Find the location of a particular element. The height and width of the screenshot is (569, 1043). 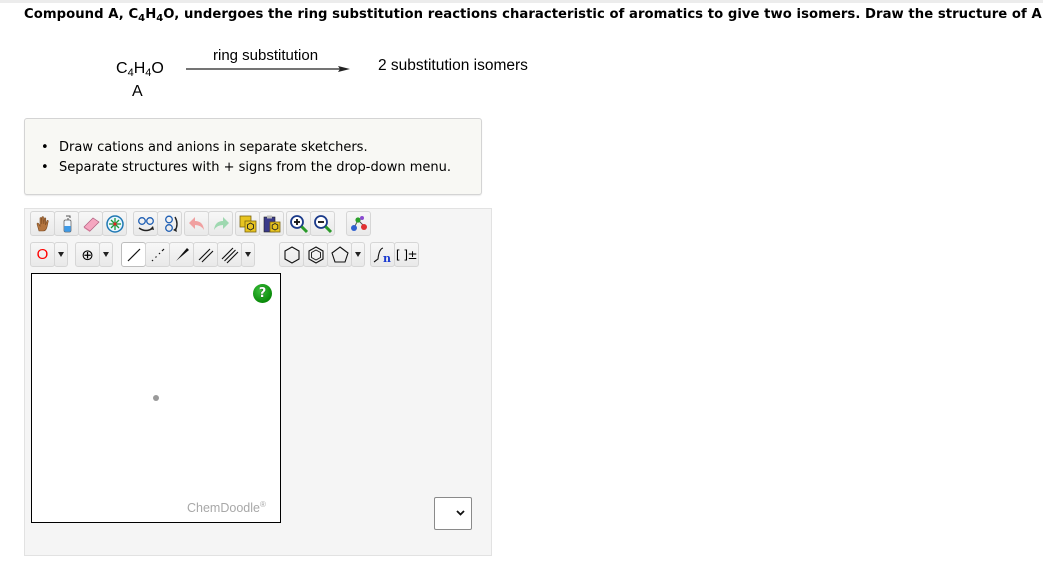

cyclohexane-icon is located at coordinates (291, 254).